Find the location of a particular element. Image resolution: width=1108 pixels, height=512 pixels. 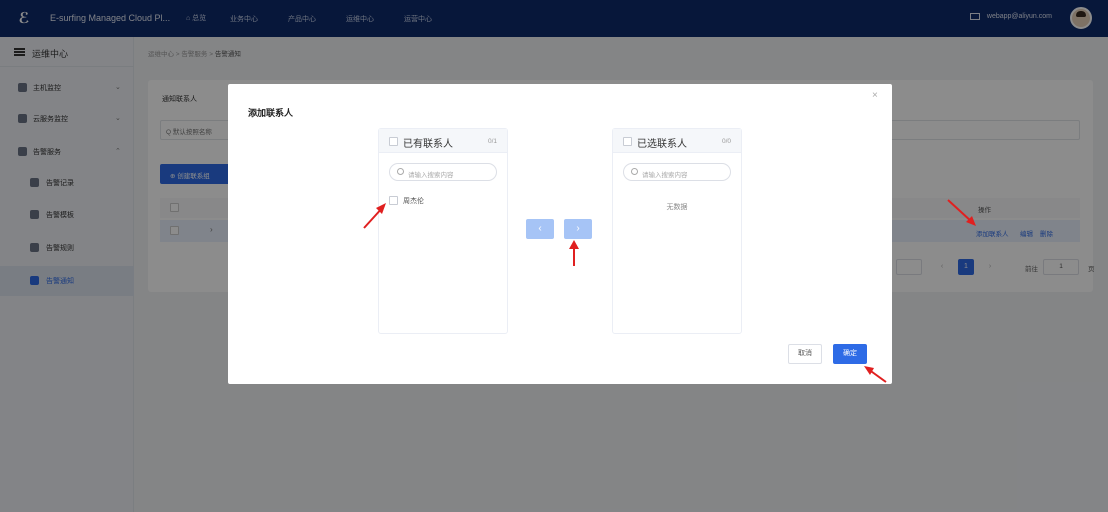

selected-contacts-panel: 已选联系人 0/0 请输入搜索内容 无数据 is located at coordinates (677, 231).